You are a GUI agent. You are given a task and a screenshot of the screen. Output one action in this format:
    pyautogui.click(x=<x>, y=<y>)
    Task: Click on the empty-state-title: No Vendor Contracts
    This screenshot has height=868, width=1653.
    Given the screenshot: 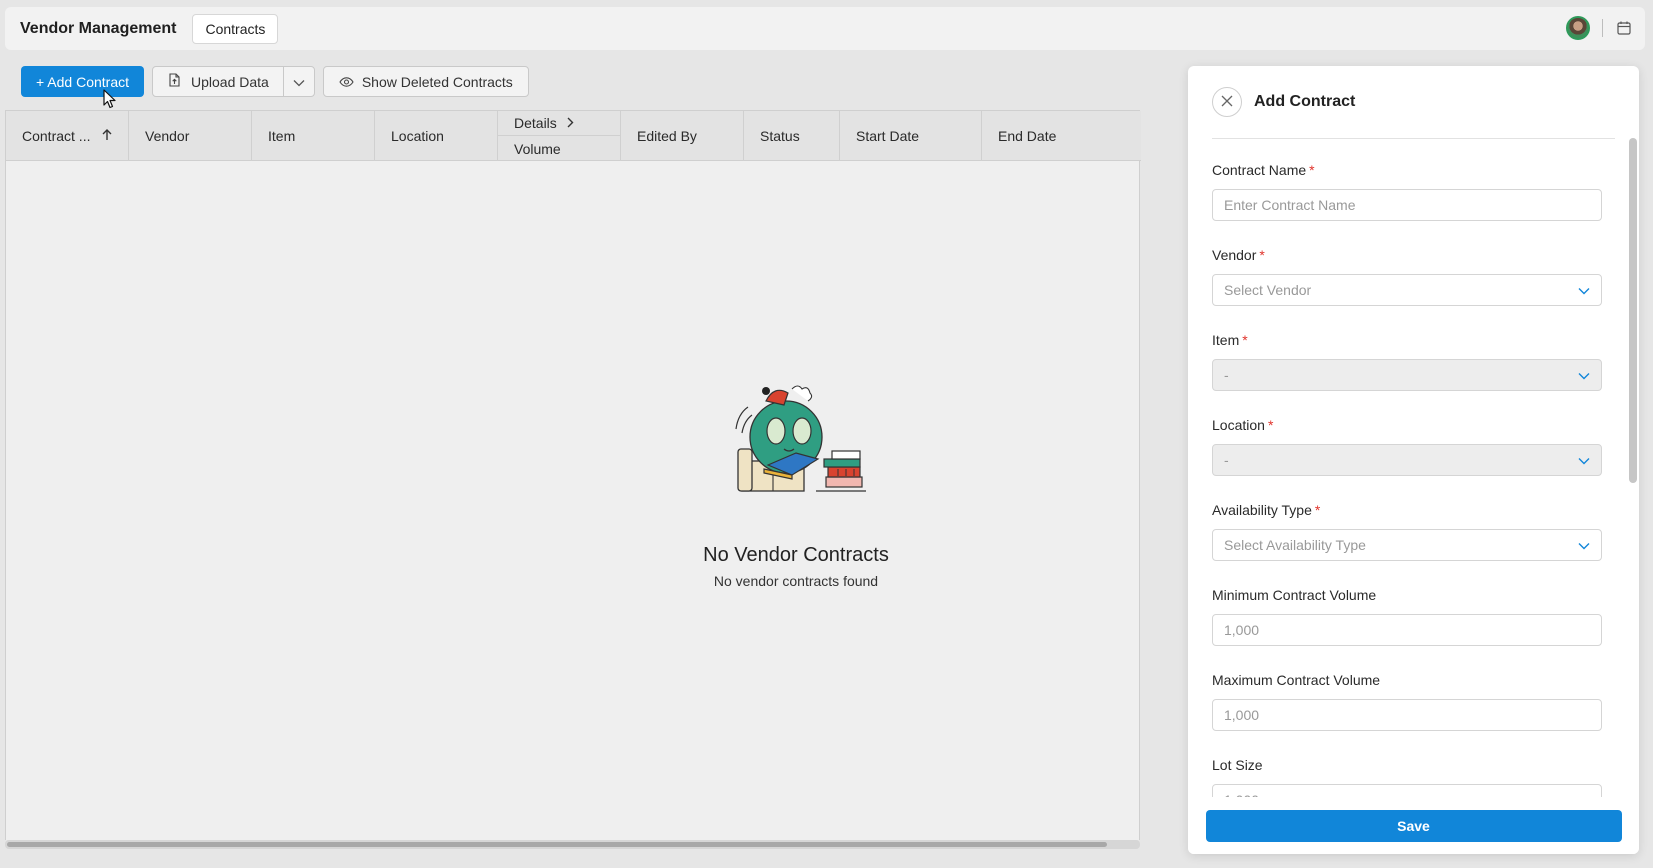 What is the action you would take?
    pyautogui.click(x=796, y=555)
    